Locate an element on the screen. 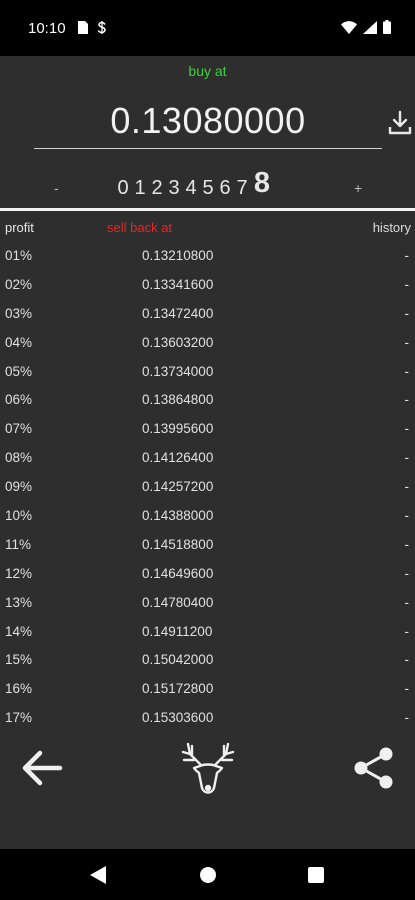 The image size is (415, 900). decrement-button: - is located at coordinates (56, 188).